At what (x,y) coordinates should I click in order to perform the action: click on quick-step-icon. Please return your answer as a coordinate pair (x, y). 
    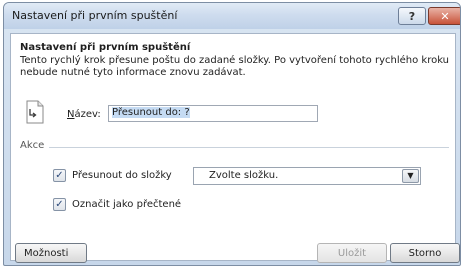
    Looking at the image, I should click on (35, 112).